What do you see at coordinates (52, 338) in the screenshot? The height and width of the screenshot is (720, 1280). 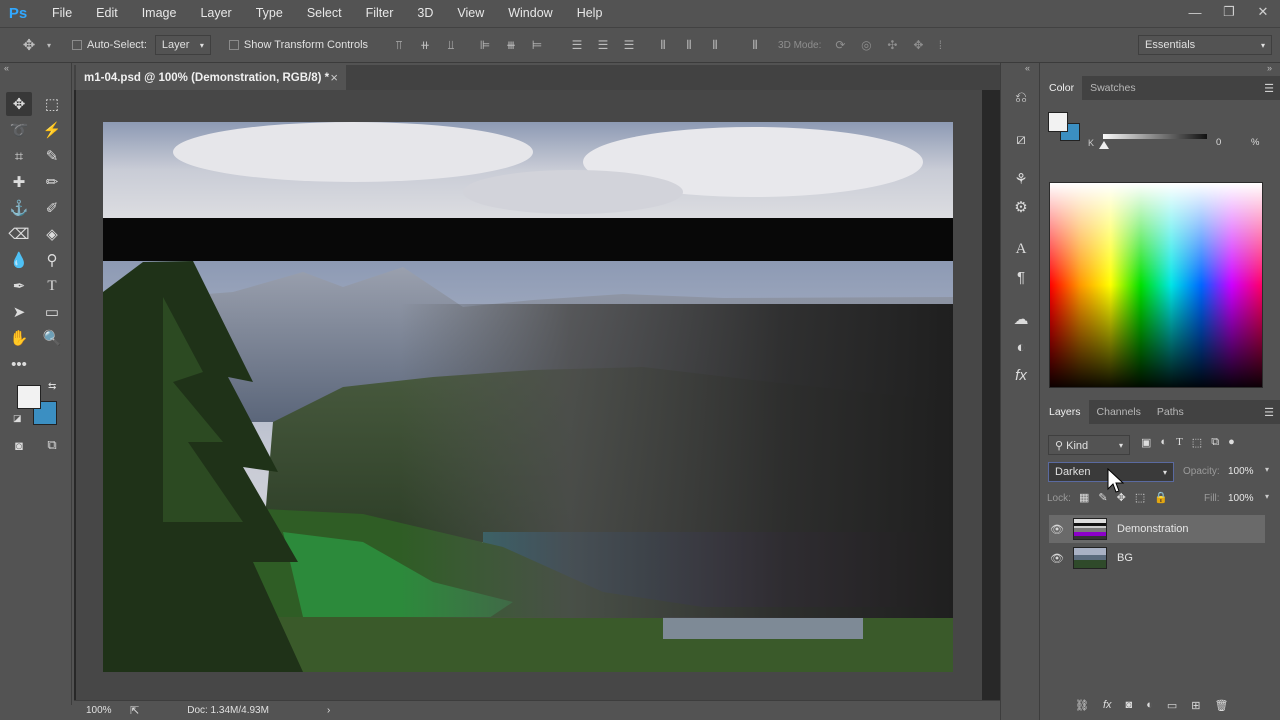 I see `zoom-tool-icon: 🔍` at bounding box center [52, 338].